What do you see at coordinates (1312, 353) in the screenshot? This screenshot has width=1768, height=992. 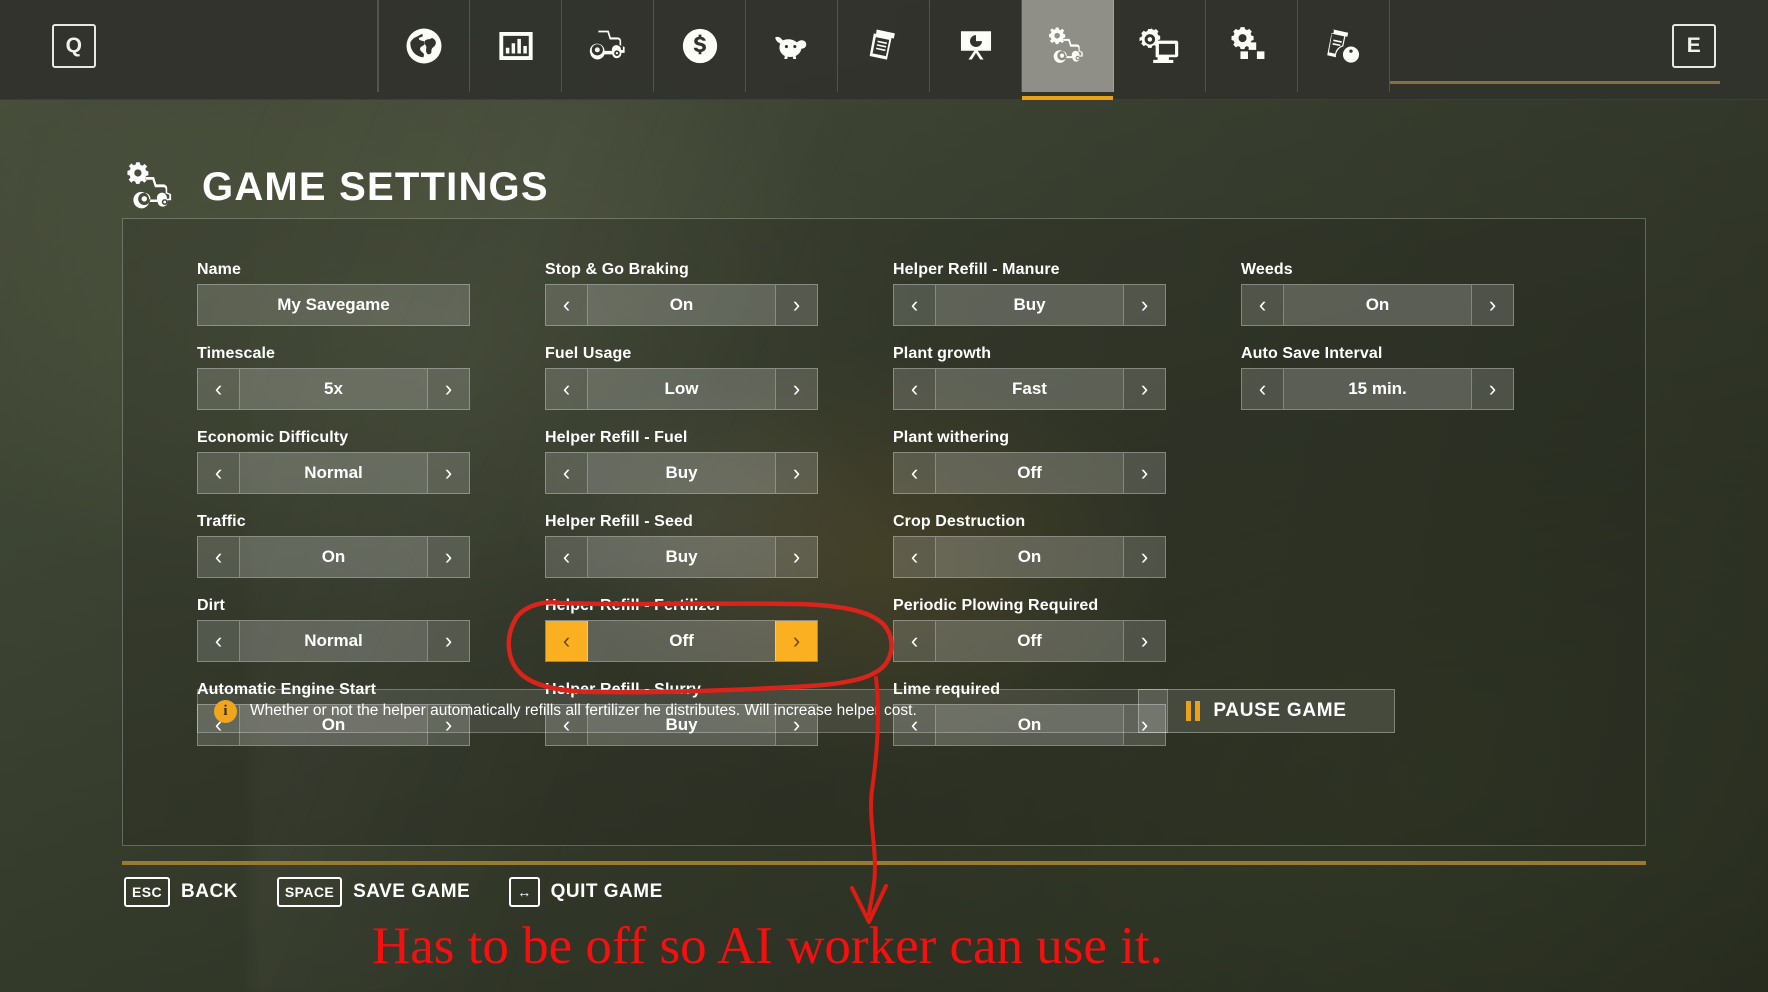 I see `setting-label: Auto Save Interval` at bounding box center [1312, 353].